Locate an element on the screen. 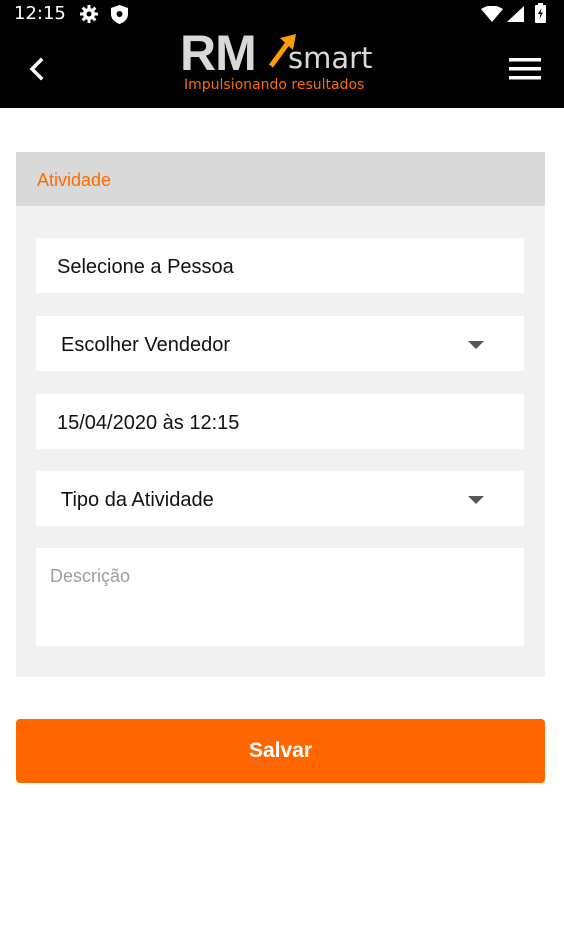 This screenshot has height=945, width=564. chevron-left-icon is located at coordinates (37, 72).